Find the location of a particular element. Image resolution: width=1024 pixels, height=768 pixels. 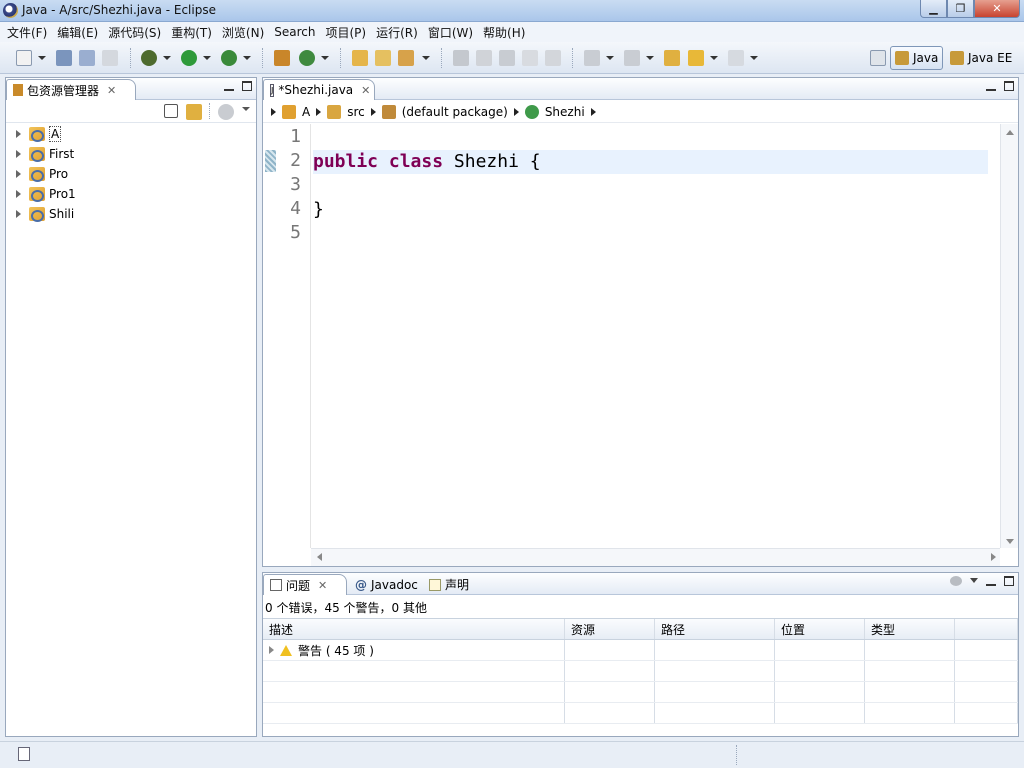

column-header-location: 位置 is located at coordinates (820, 629).